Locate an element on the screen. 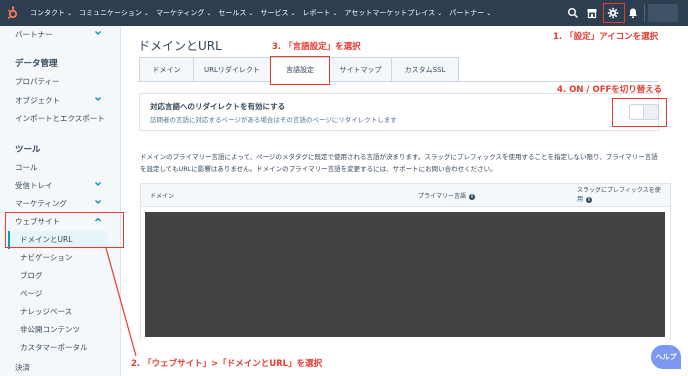 This screenshot has width=688, height=376. annotation-step-4: 4. ON / OFFを切り替える is located at coordinates (610, 90).